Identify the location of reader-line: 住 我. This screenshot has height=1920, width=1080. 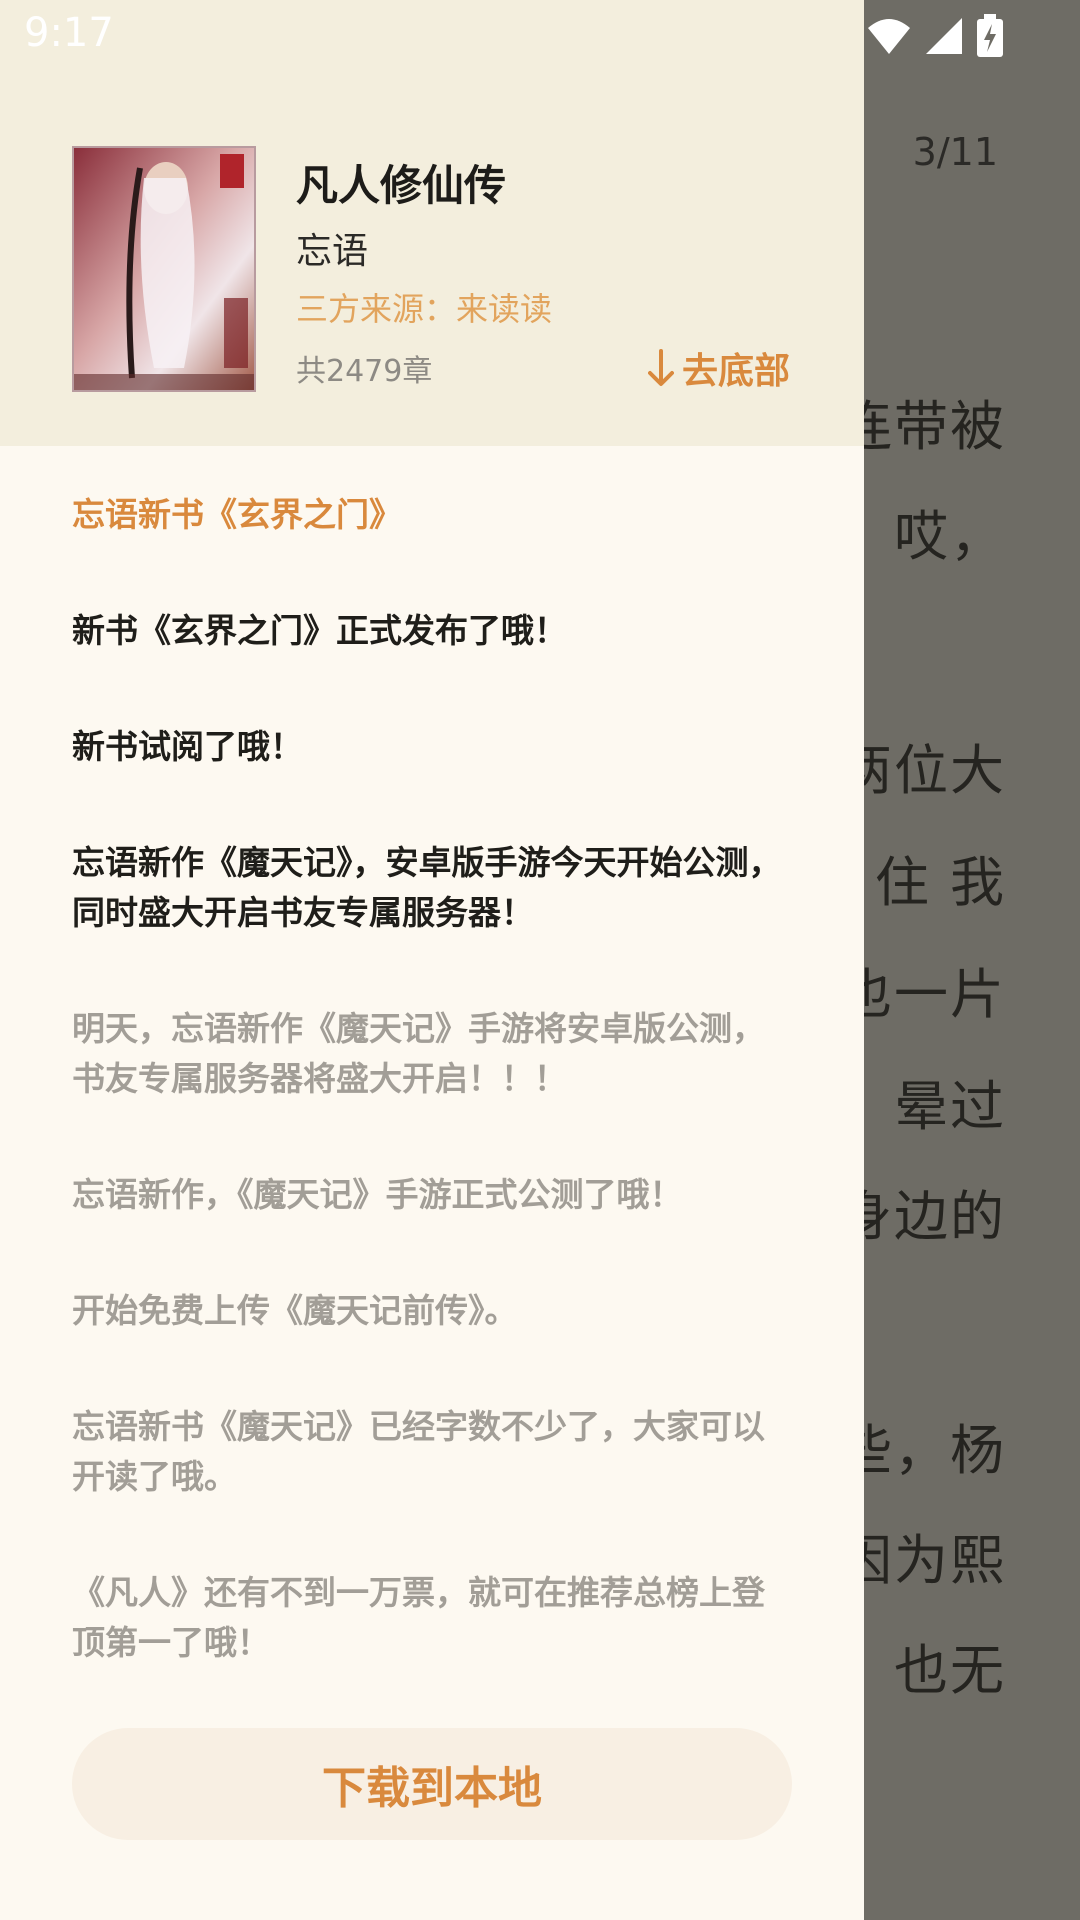
(940, 882).